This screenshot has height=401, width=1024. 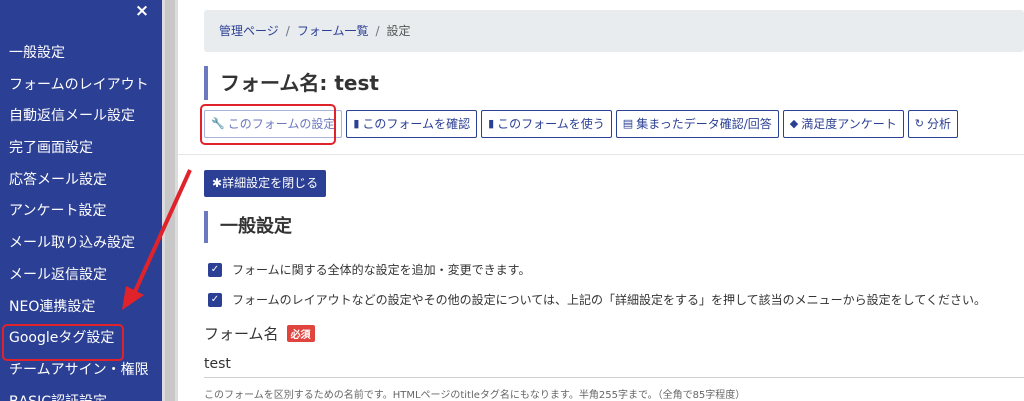 I want to click on page-title: フォーム名: test, so click(x=291, y=83).